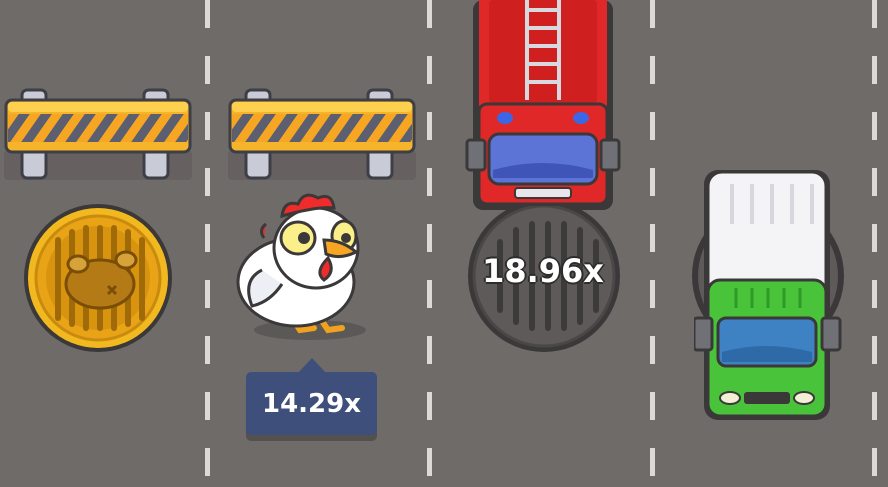  Describe the element at coordinates (543, 105) in the screenshot. I see `fire-truck-icon` at that location.